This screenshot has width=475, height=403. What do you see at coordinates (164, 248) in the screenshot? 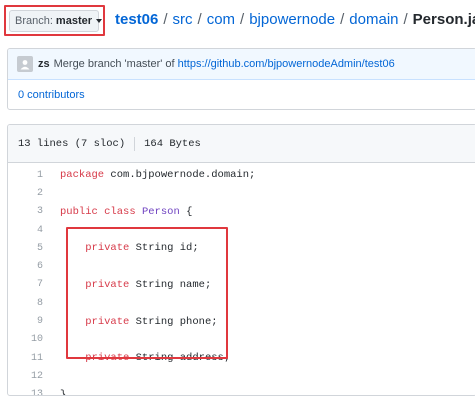
I see `code-token: String id;` at bounding box center [164, 248].